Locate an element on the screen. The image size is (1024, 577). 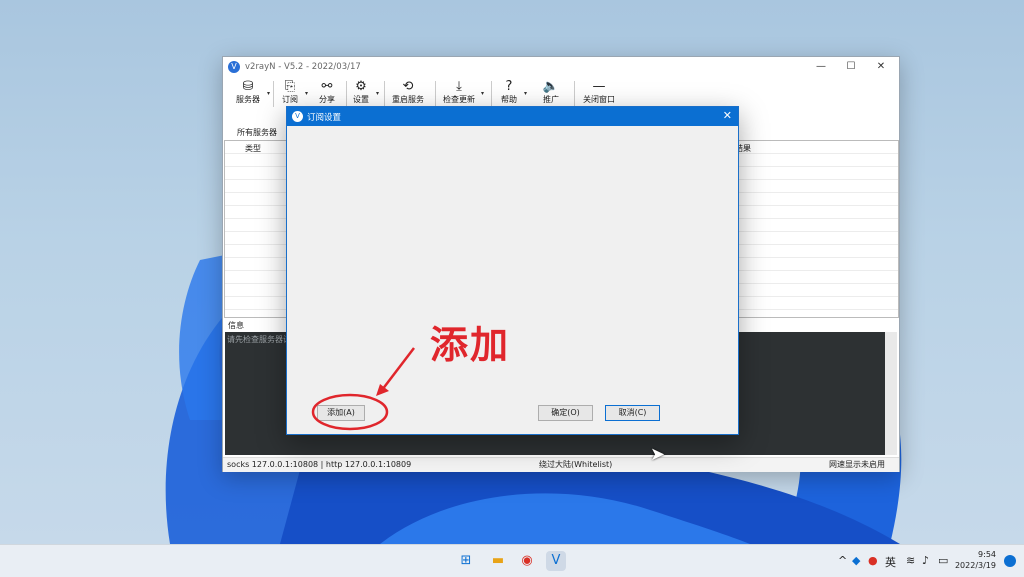
dialog-titlebar: V 订阅设置 ✕ is located at coordinates (512, 116).